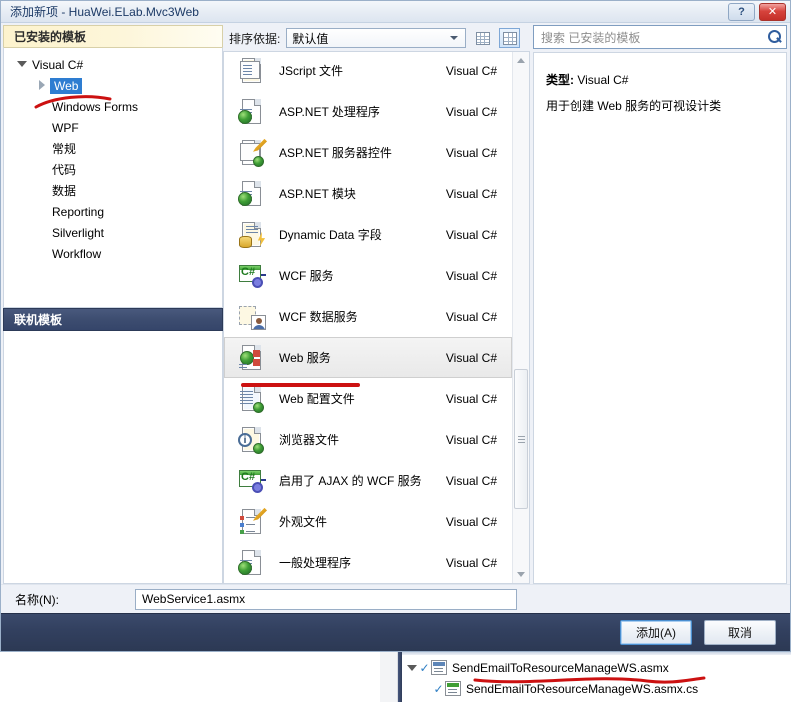 This screenshot has width=791, height=702. What do you see at coordinates (315, 563) in the screenshot?
I see `template-name: 一般处理程序` at bounding box center [315, 563].